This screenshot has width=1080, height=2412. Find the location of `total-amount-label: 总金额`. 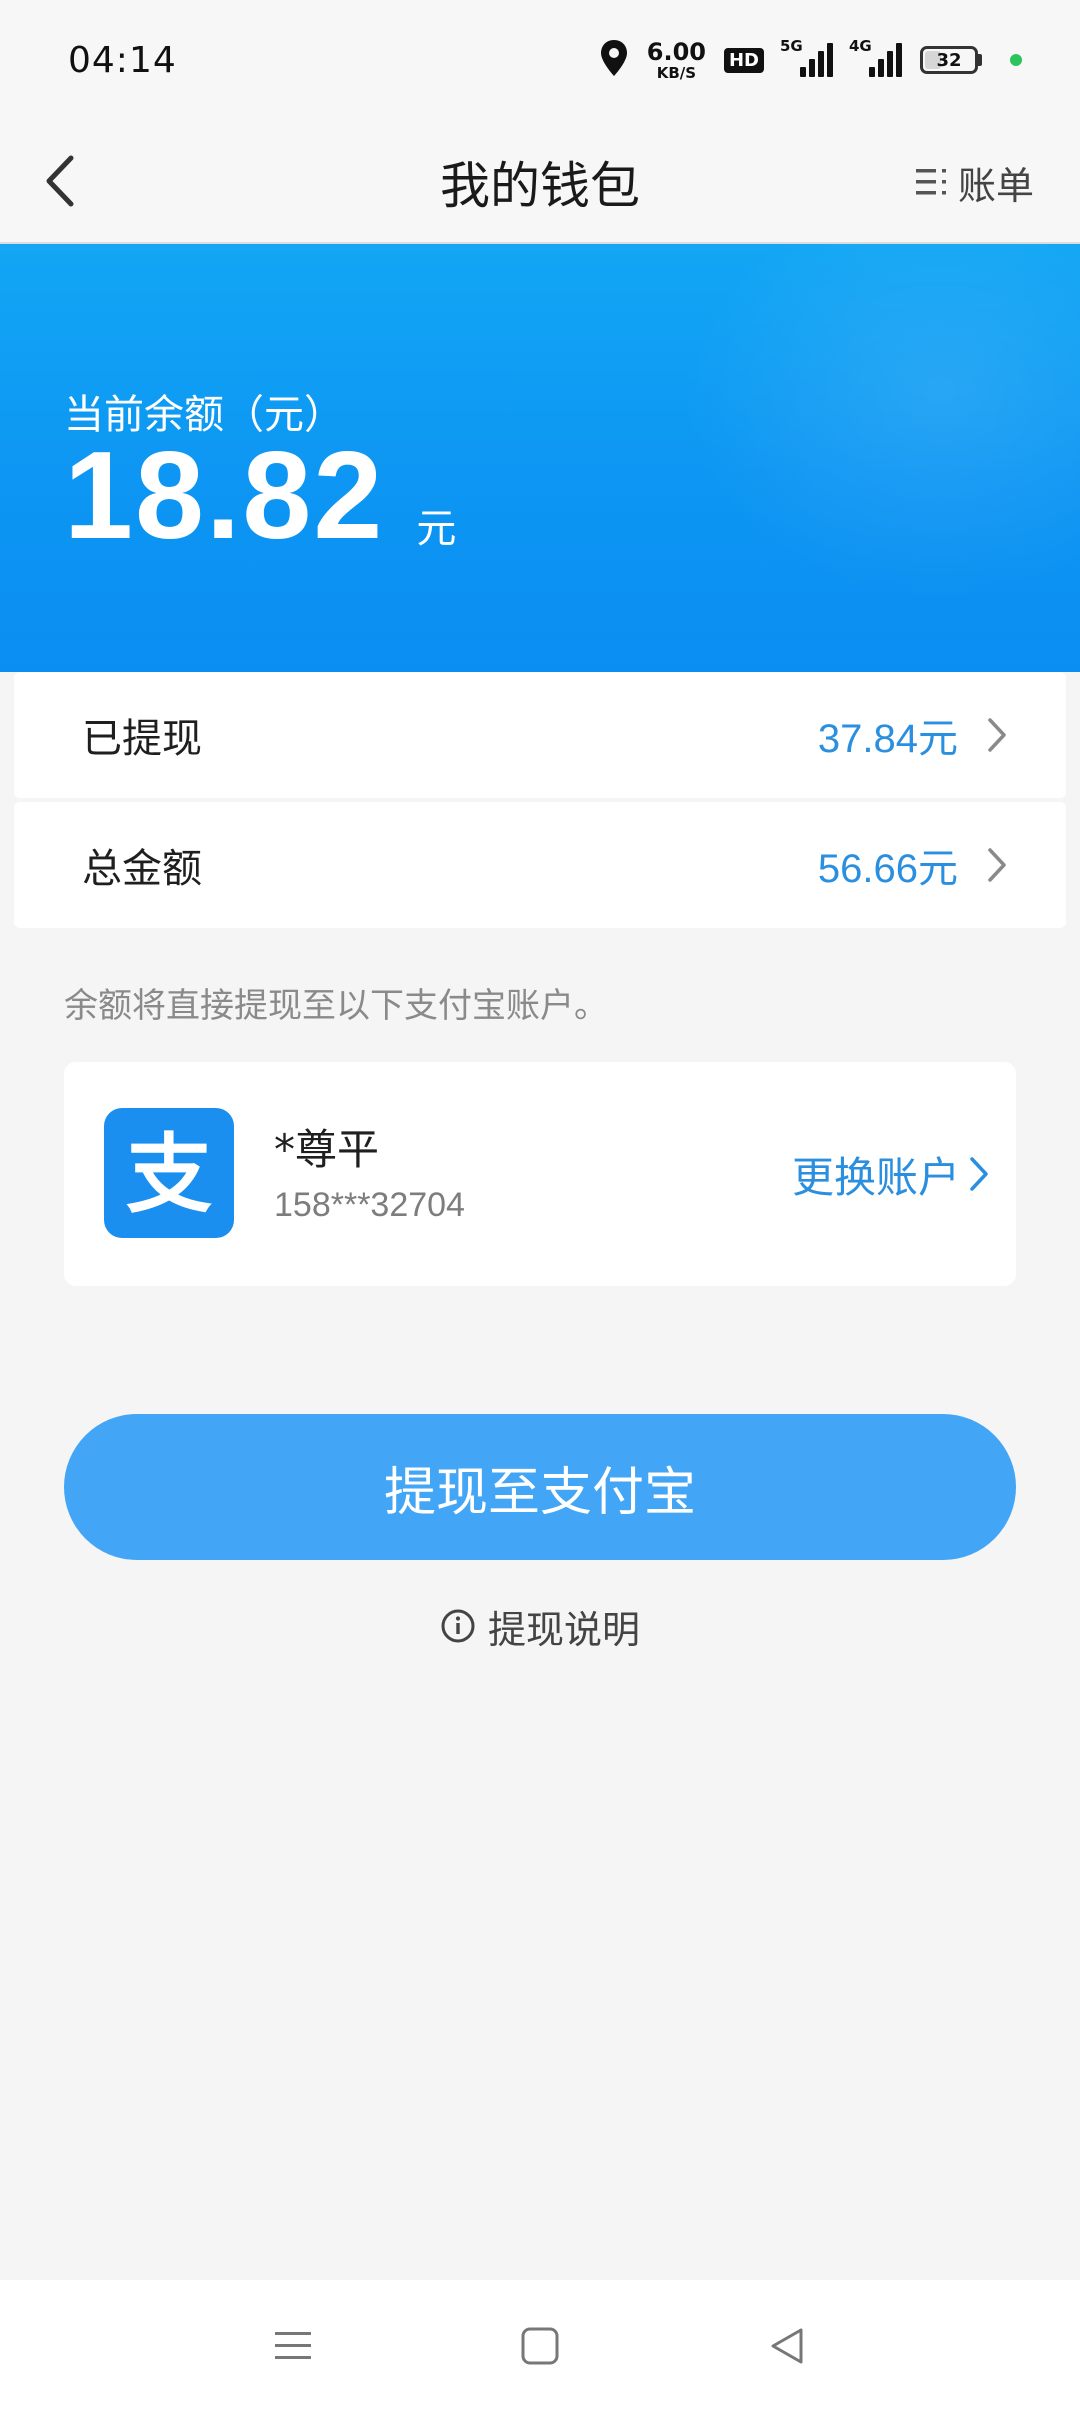

total-amount-label: 总金额 is located at coordinates (142, 869).